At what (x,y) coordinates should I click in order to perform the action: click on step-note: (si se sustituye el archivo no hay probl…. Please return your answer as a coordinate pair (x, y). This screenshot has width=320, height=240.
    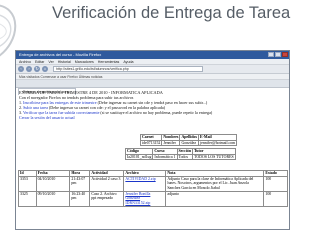
    Looking at the image, I should click on (156, 112).